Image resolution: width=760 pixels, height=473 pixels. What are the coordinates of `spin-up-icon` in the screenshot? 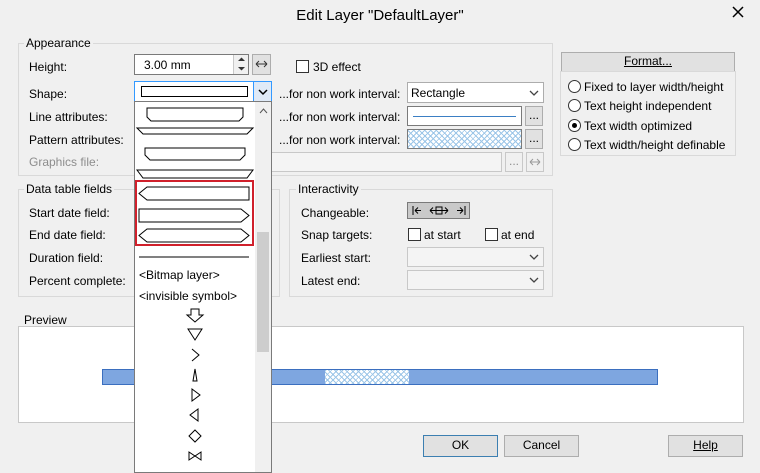 It's located at (241, 59).